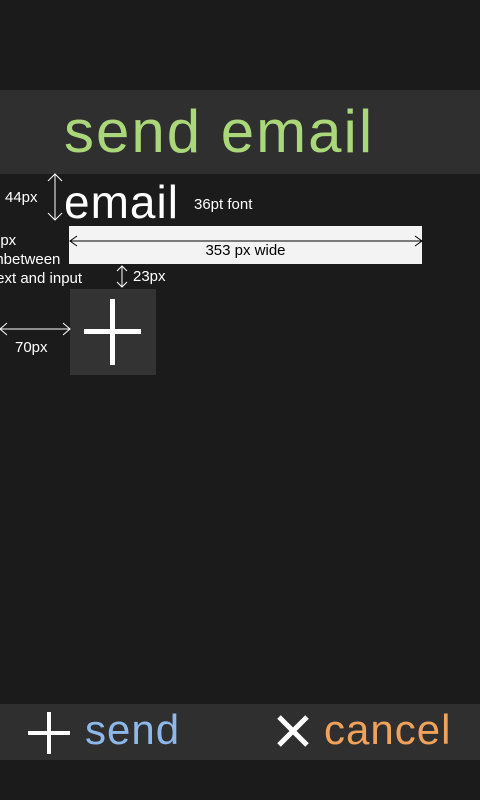 This screenshot has width=480, height=800. Describe the element at coordinates (122, 276) in the screenshot. I see `gap-arrow` at that location.